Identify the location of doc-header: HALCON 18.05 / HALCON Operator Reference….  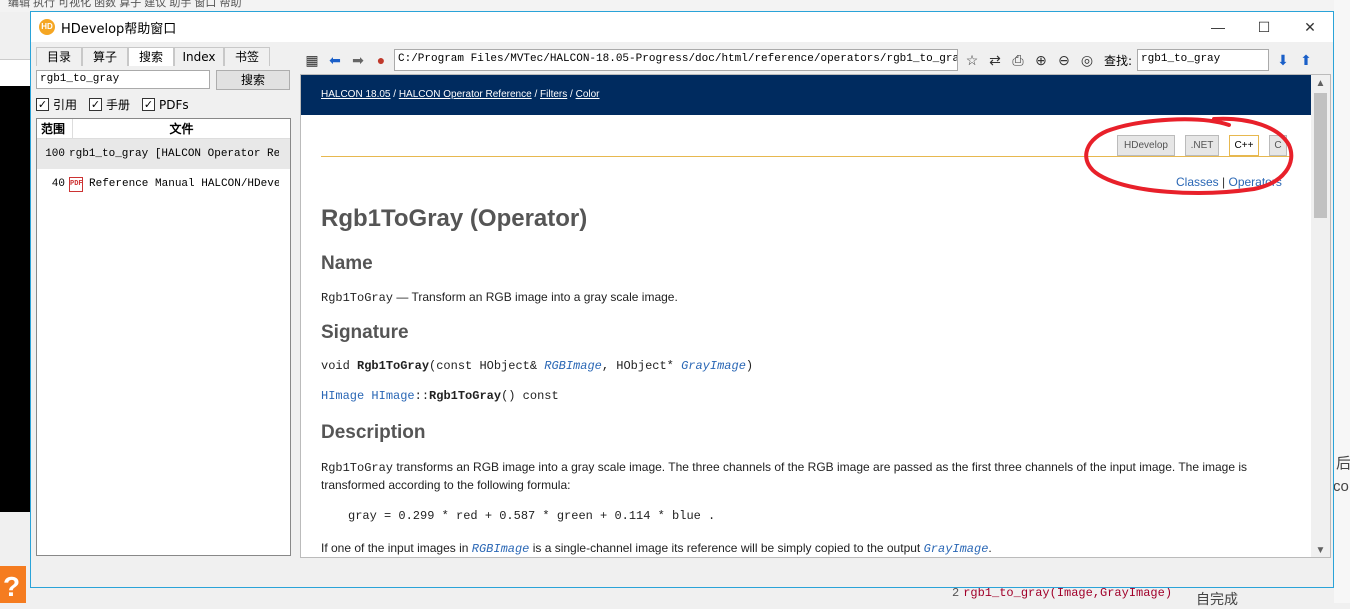
(806, 95).